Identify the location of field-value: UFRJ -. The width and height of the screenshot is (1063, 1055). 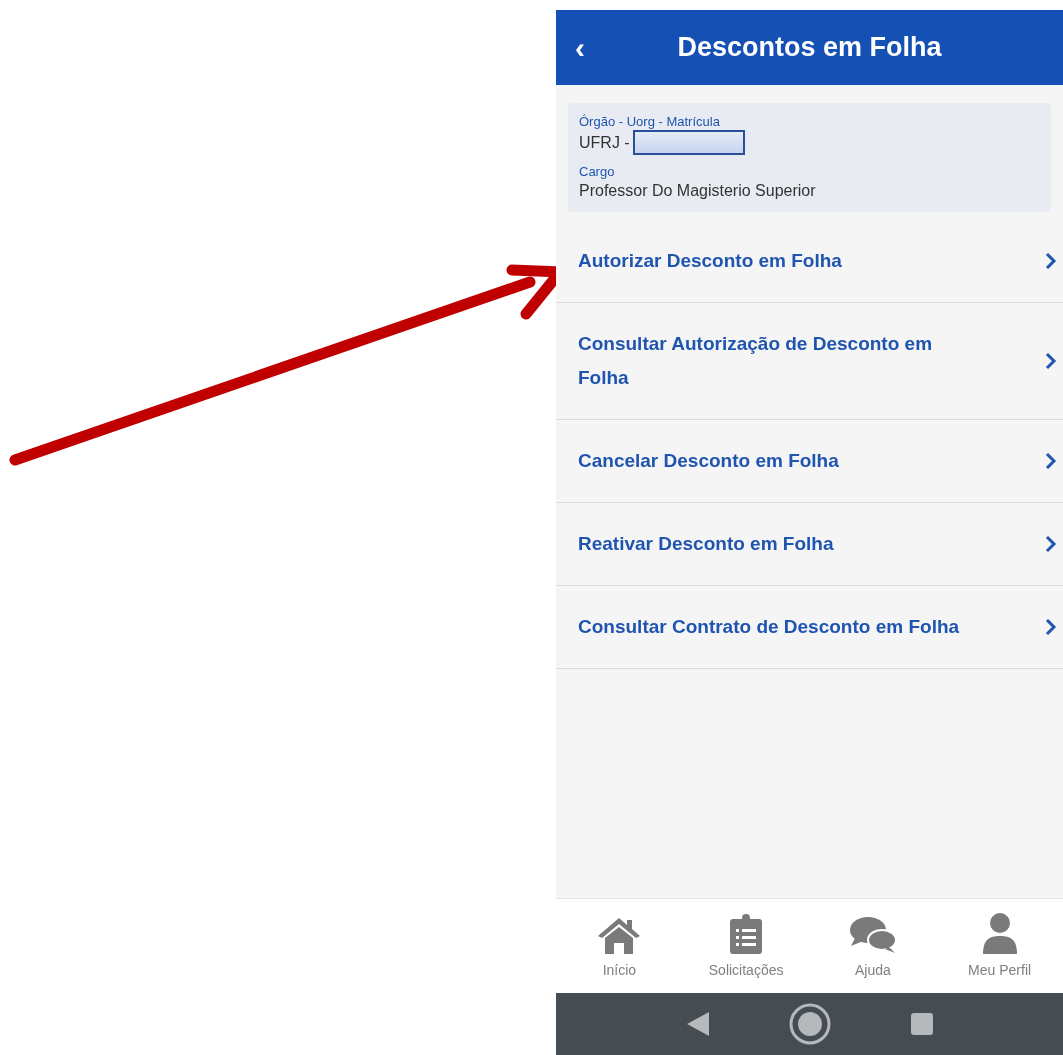
(604, 142).